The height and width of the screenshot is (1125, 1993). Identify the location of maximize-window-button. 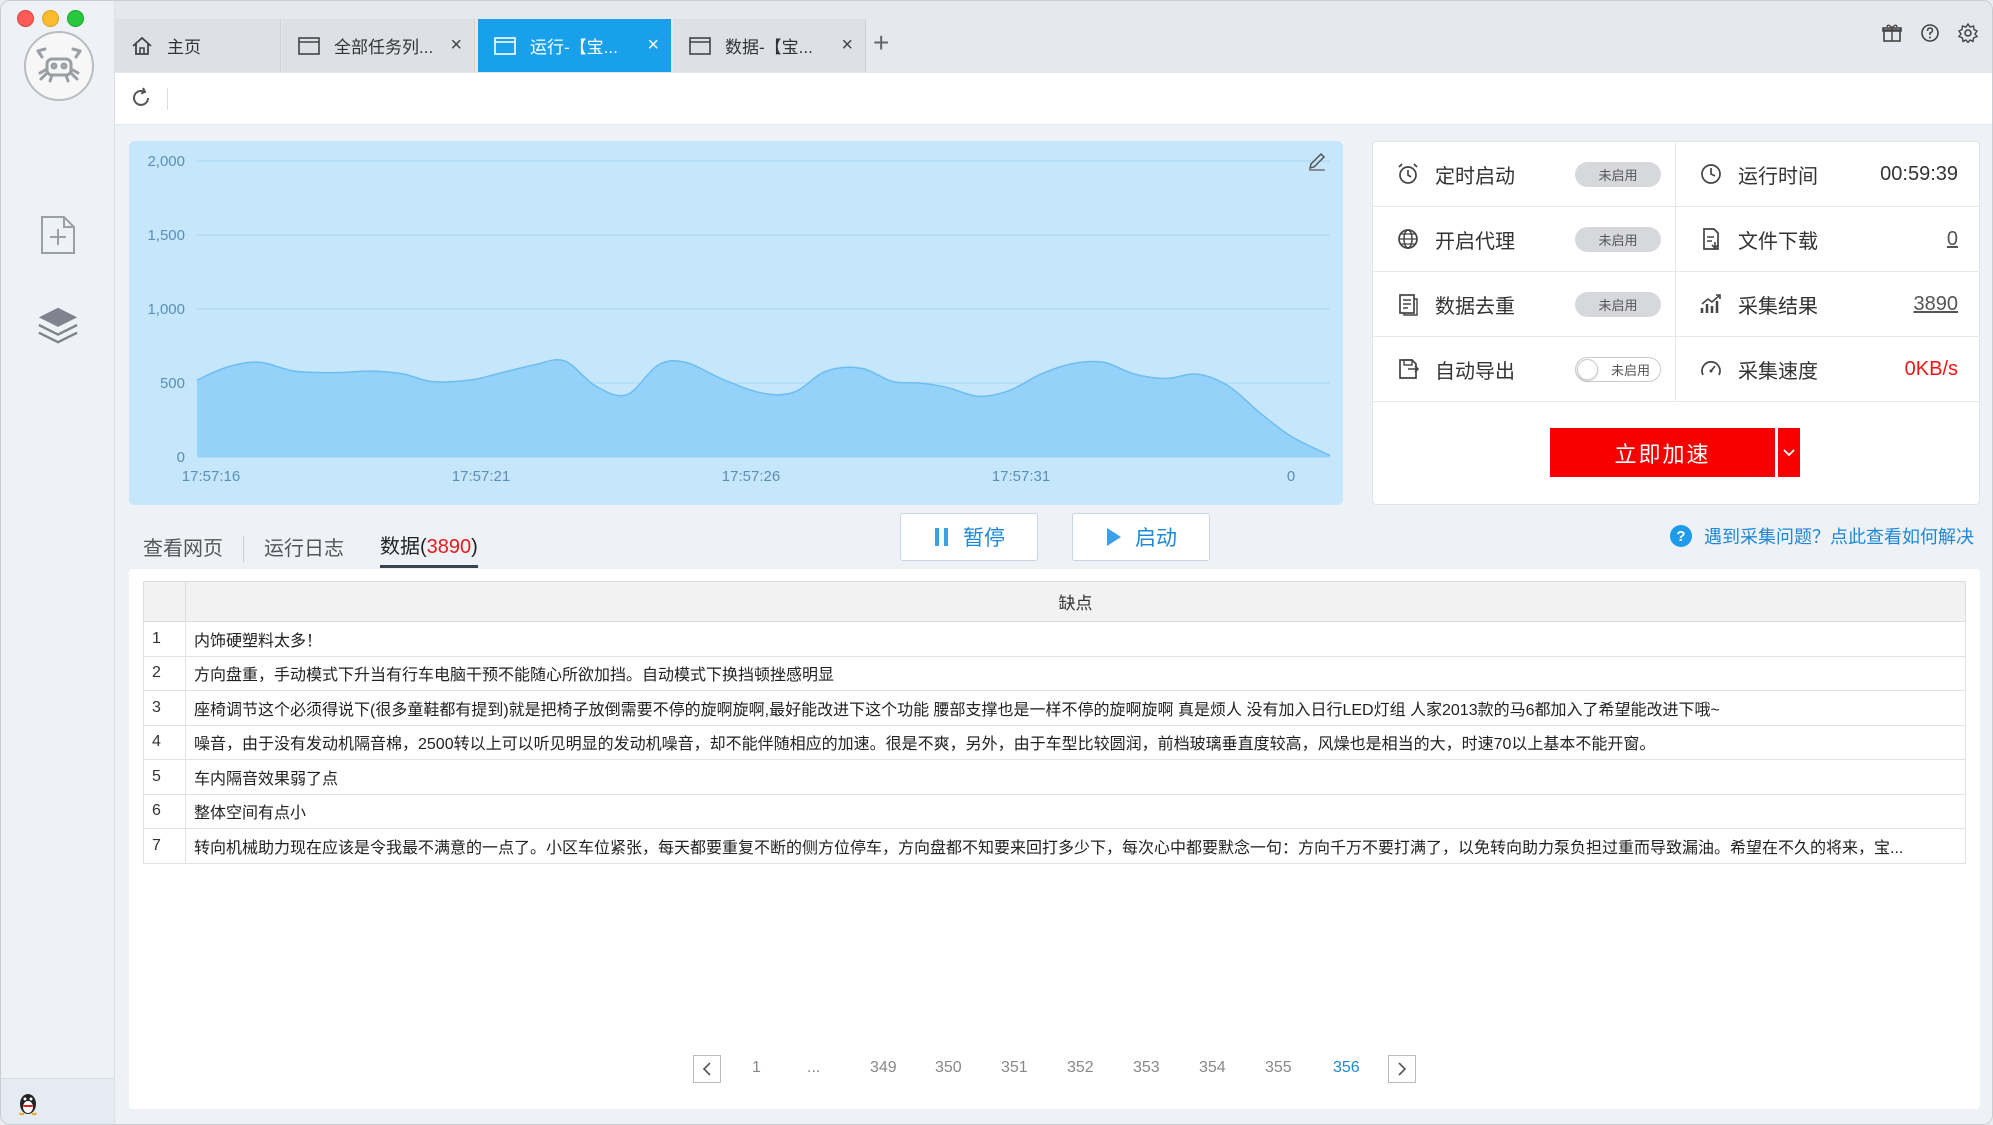
(75, 18).